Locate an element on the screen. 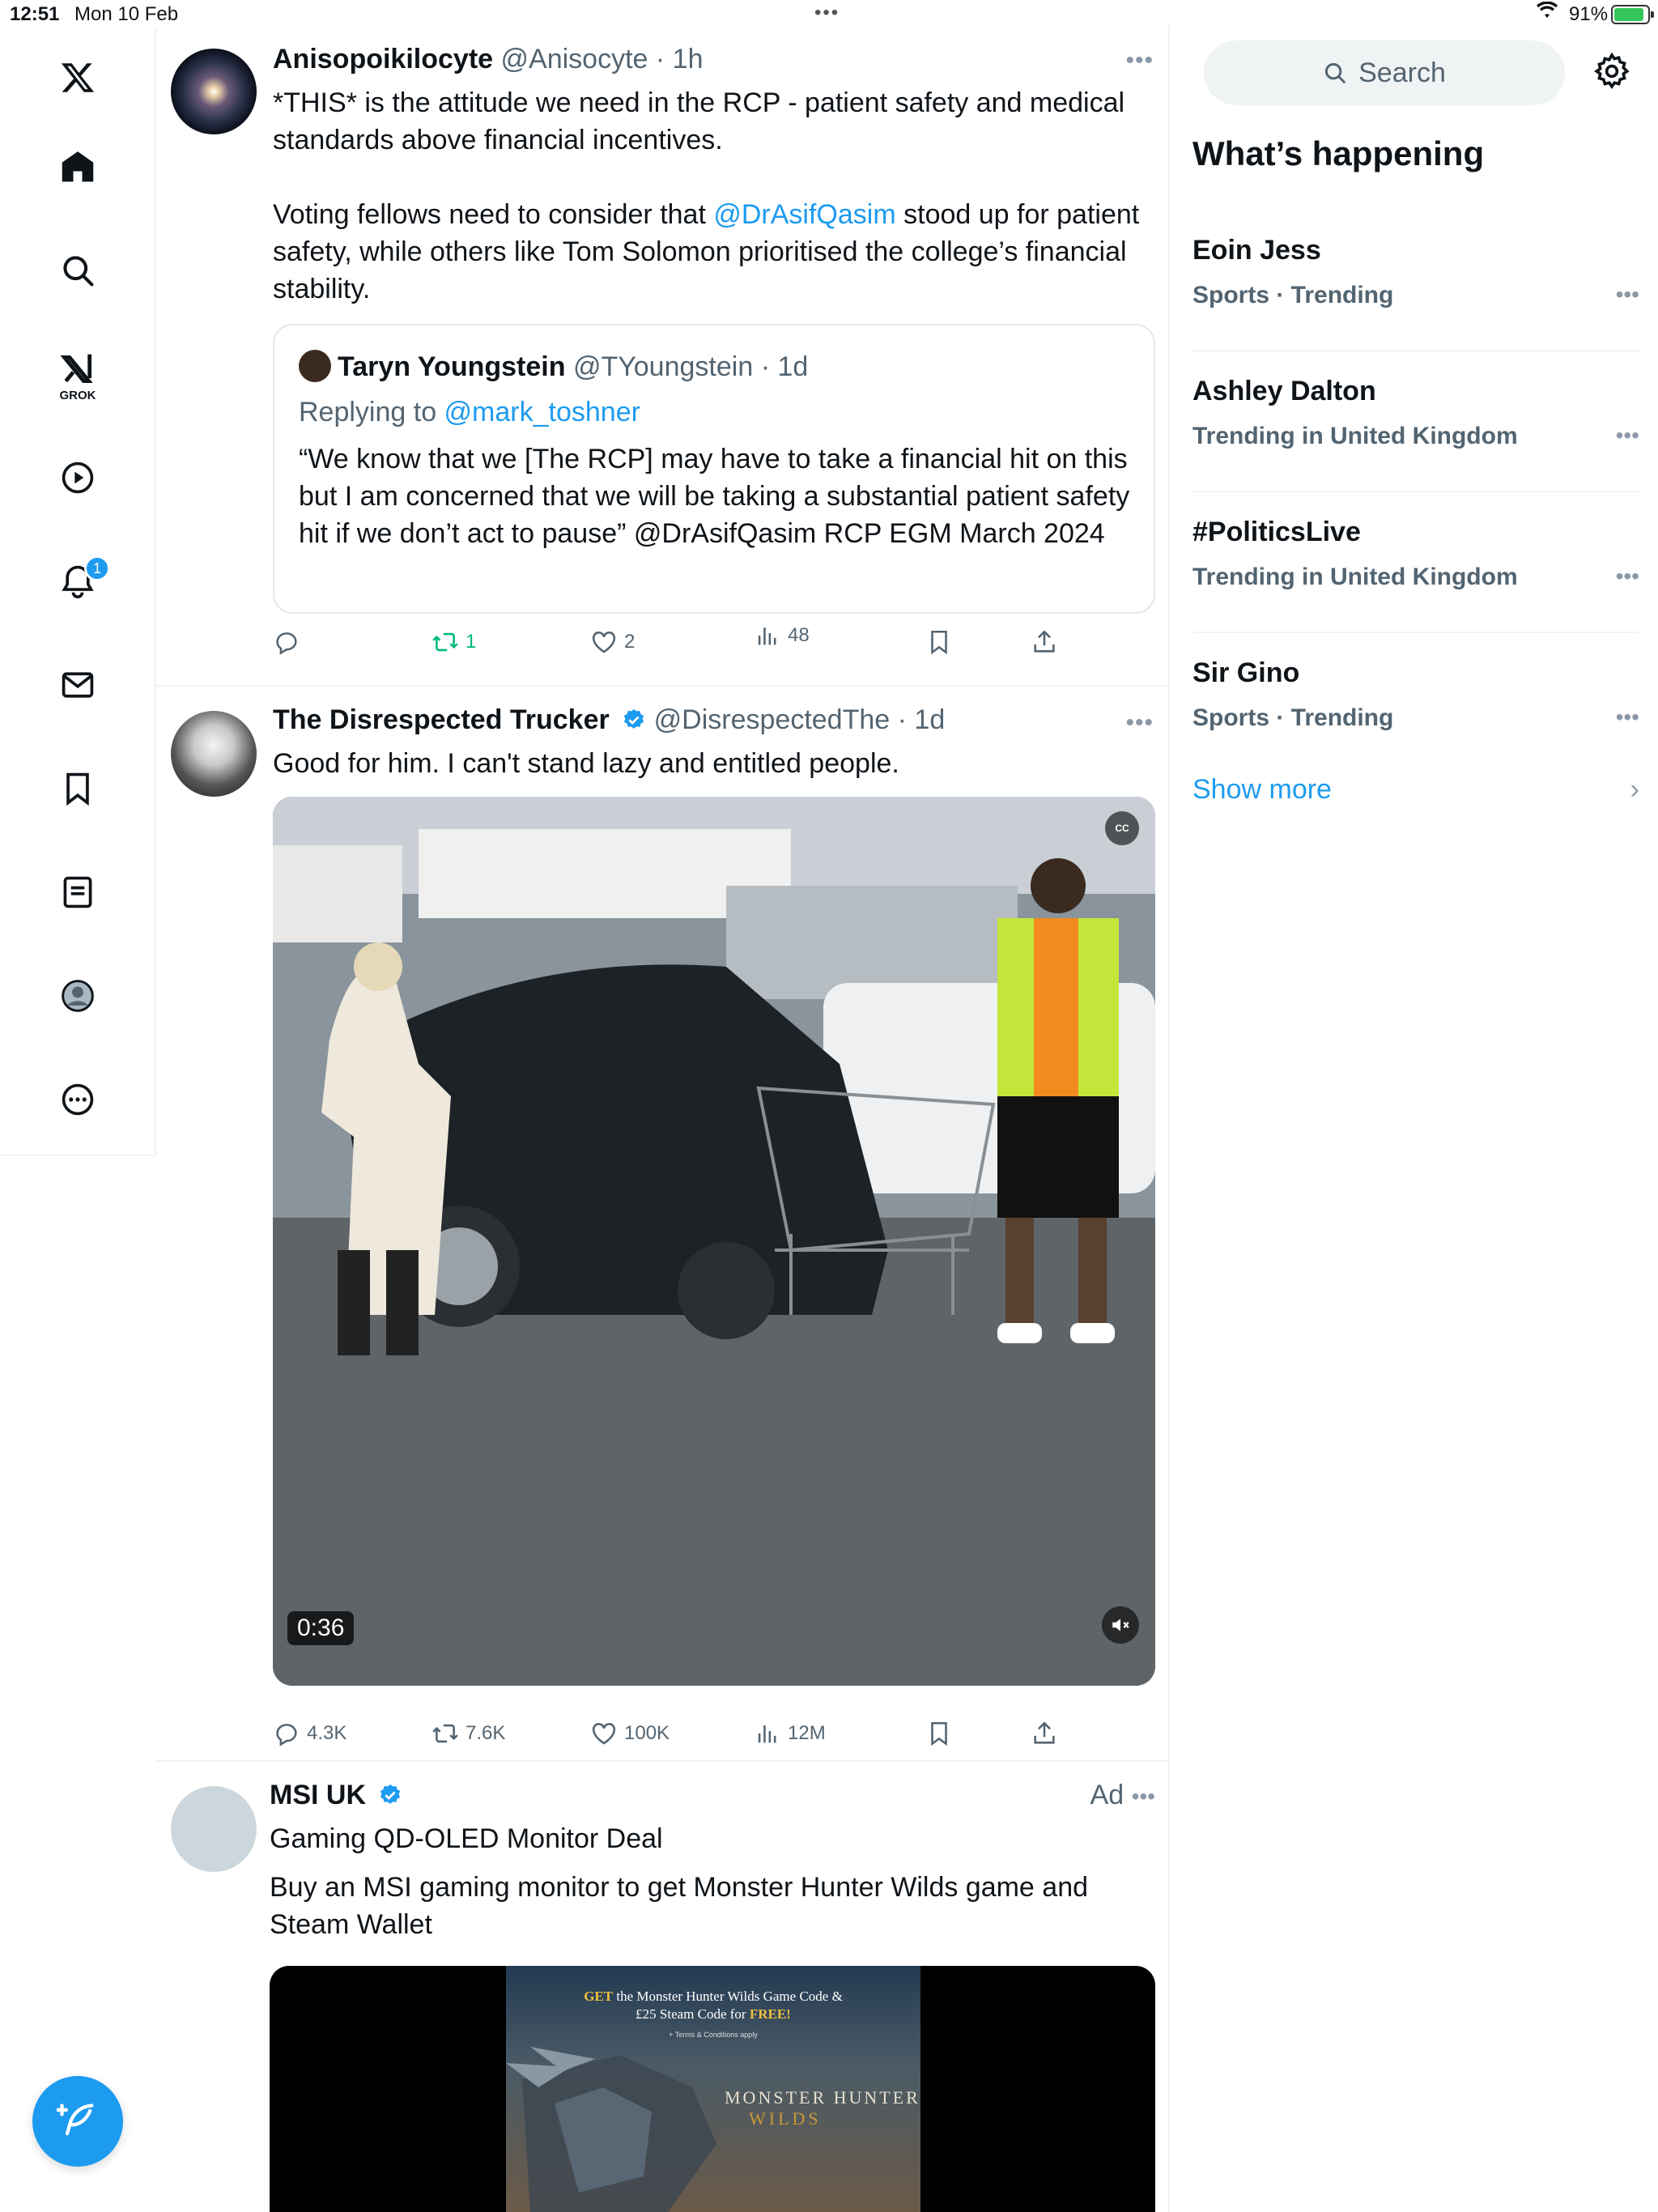 Image resolution: width=1658 pixels, height=2212 pixels. repost-icon is located at coordinates (445, 642).